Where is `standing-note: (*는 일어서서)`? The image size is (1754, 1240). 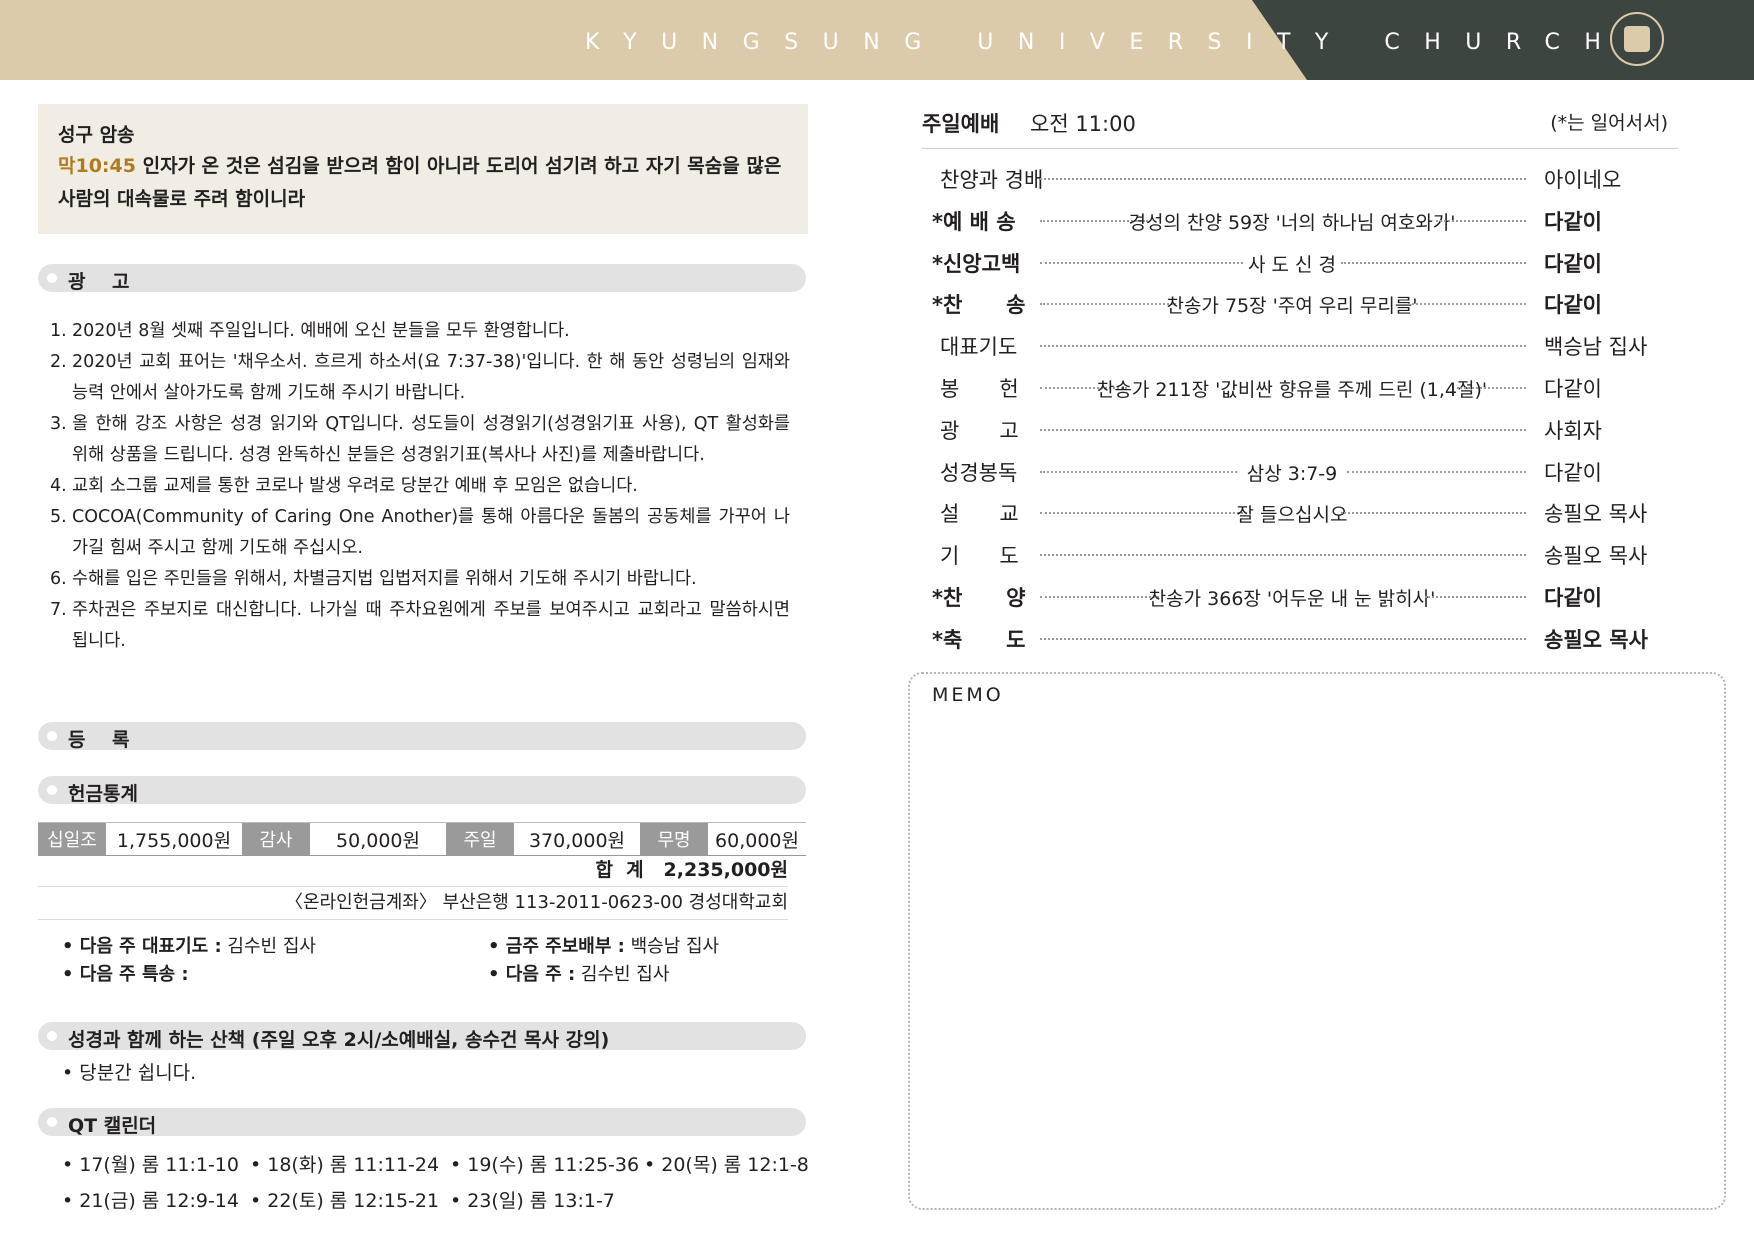
standing-note: (*는 일어서서) is located at coordinates (1609, 123).